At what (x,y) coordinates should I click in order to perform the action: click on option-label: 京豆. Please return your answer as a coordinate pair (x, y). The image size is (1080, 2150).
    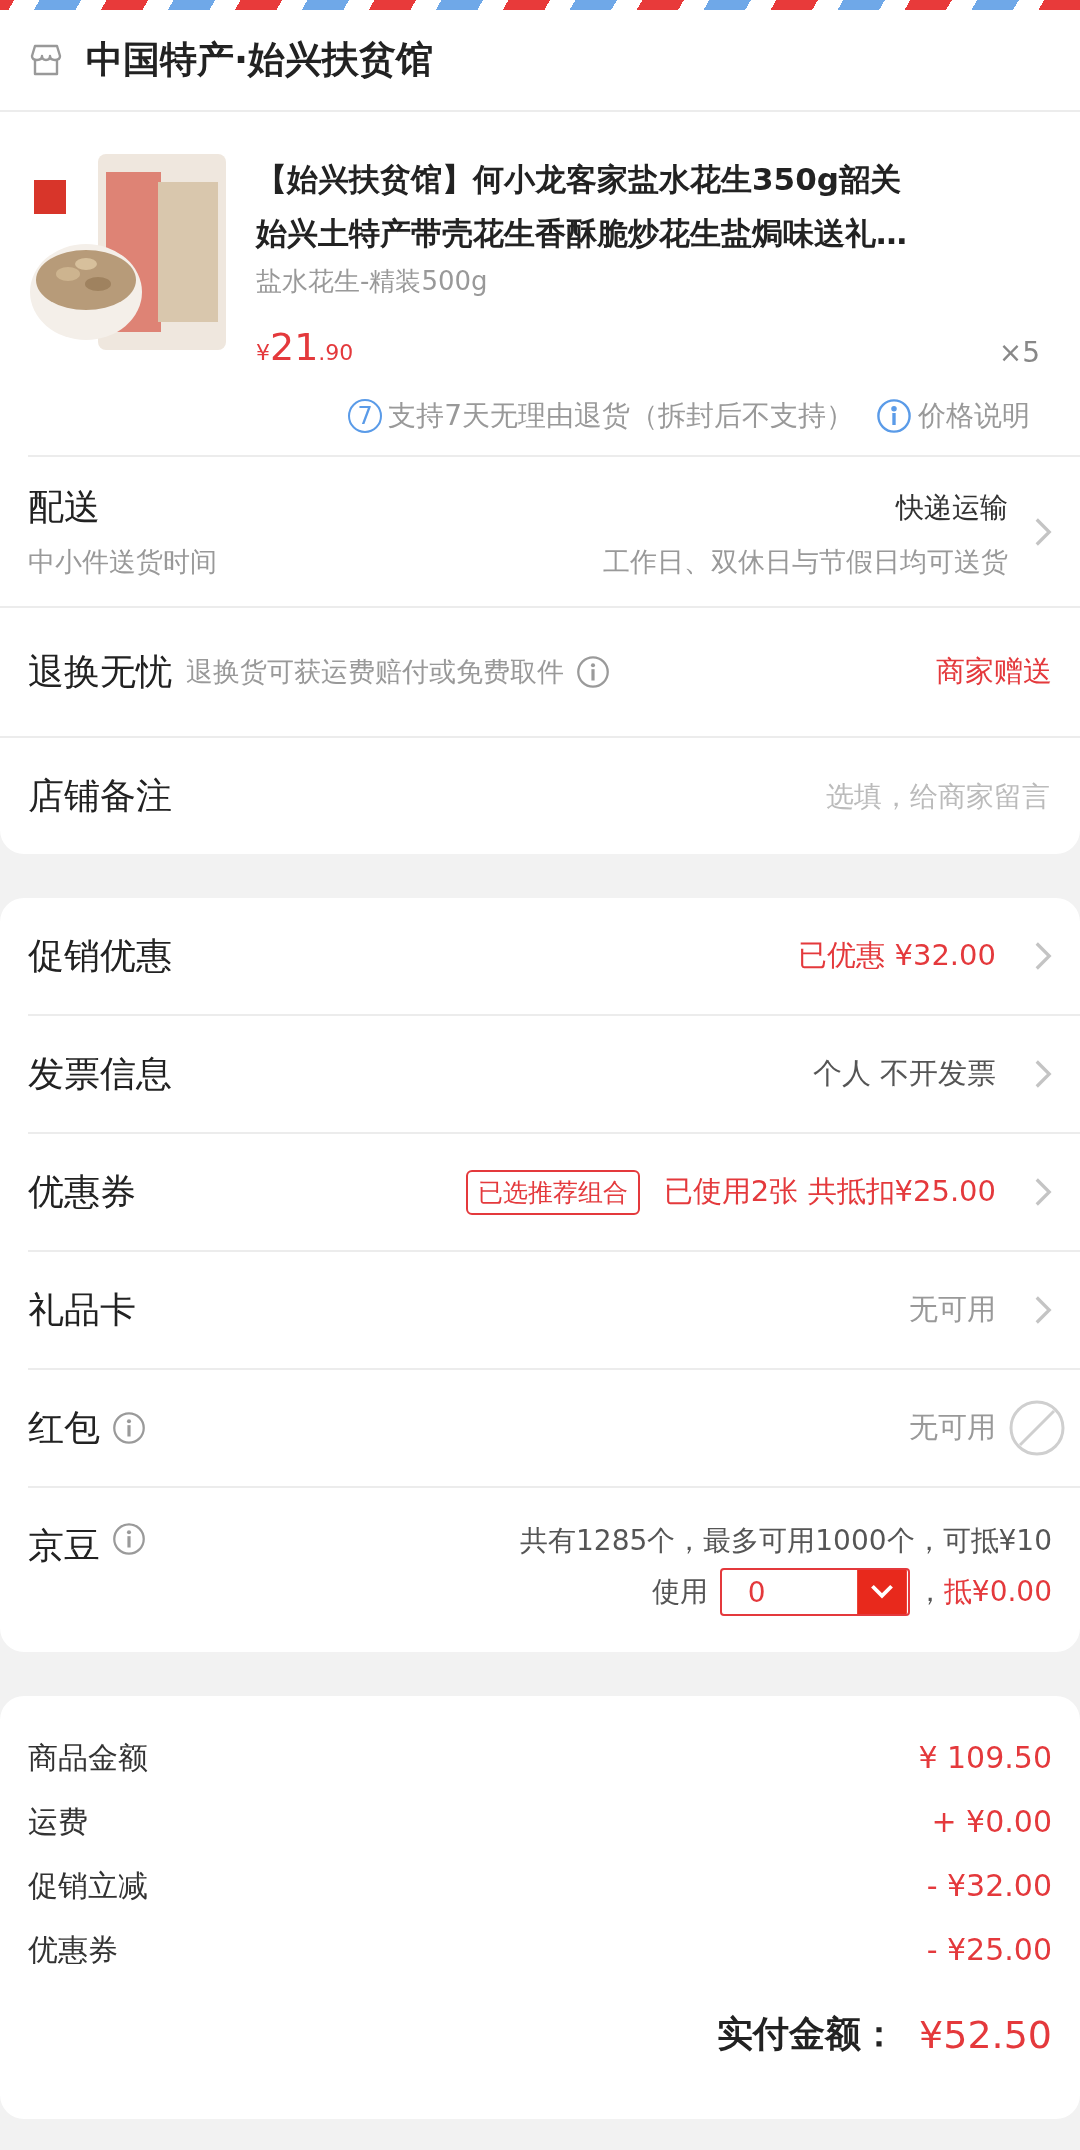
    Looking at the image, I should click on (64, 1546).